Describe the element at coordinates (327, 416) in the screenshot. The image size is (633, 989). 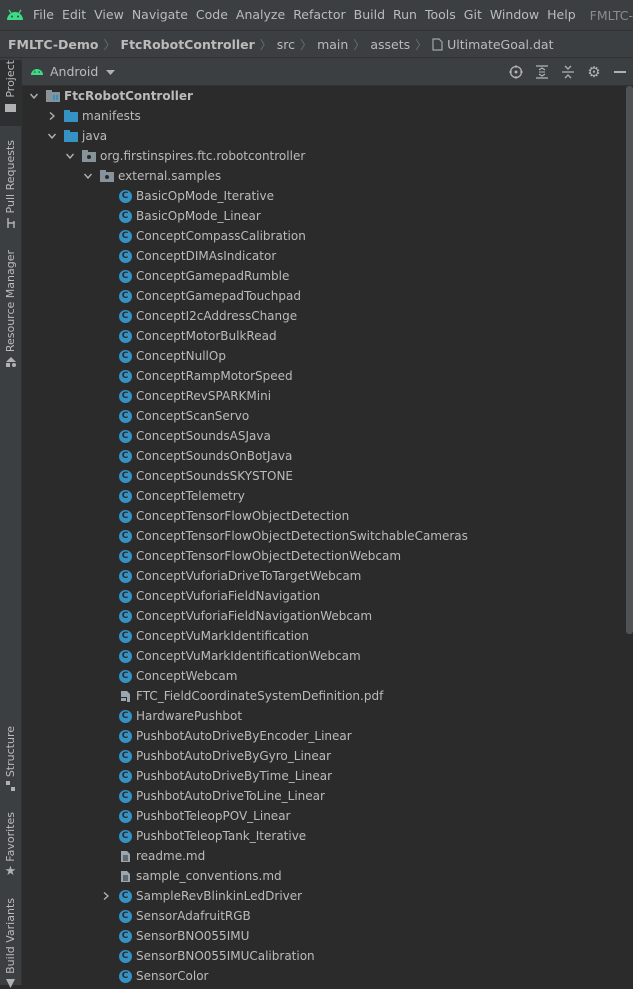
I see `tree-file-item: C ConceptScanServo` at that location.